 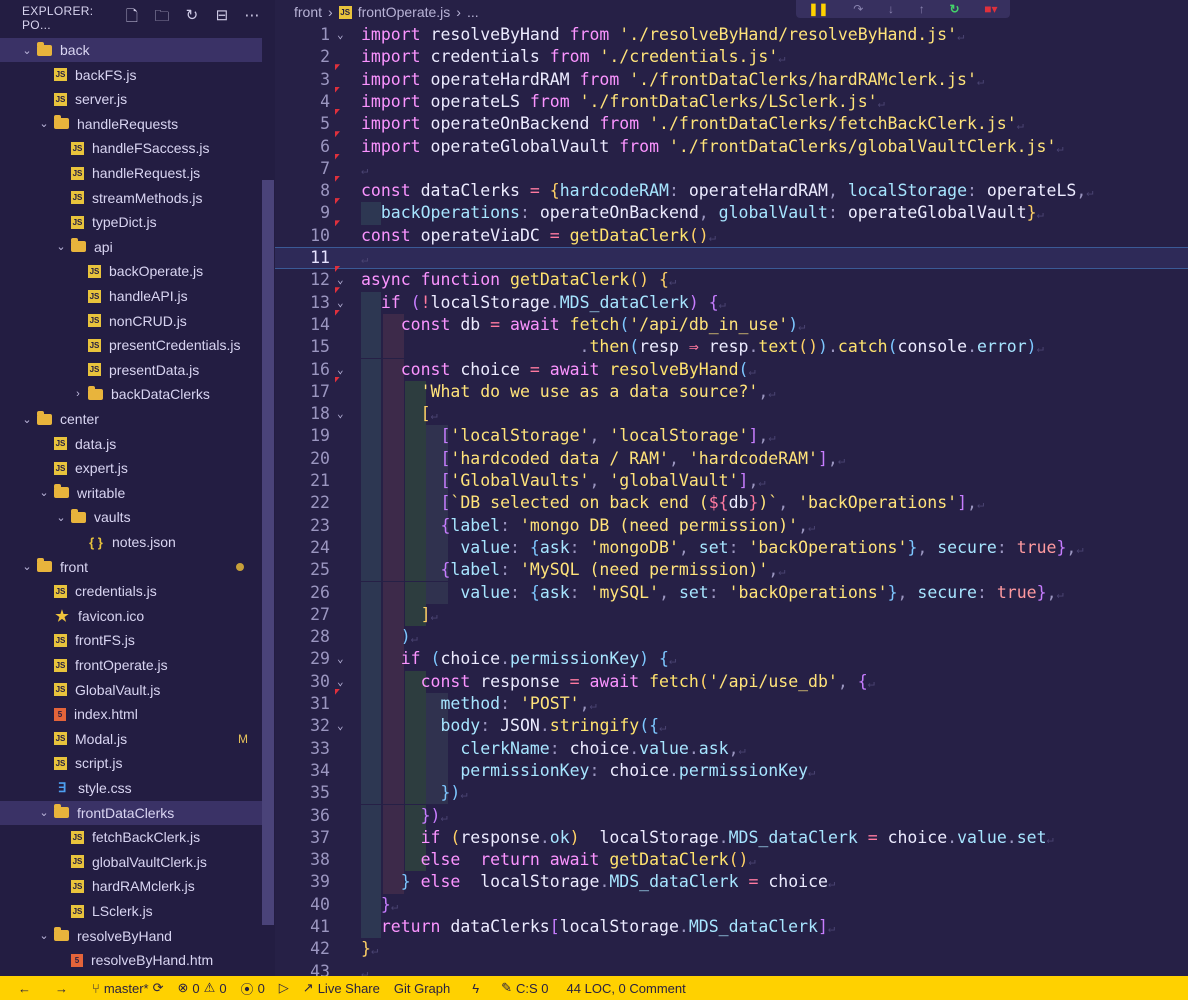 What do you see at coordinates (731, 659) in the screenshot?
I see `code-line: 29 ⌄ if (choice.permissionKey) {↵` at bounding box center [731, 659].